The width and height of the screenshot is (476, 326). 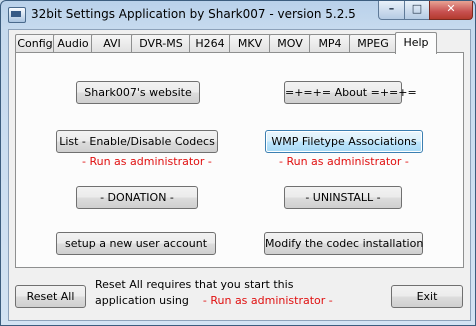 I want to click on tab-mp4: MP4, so click(x=330, y=43).